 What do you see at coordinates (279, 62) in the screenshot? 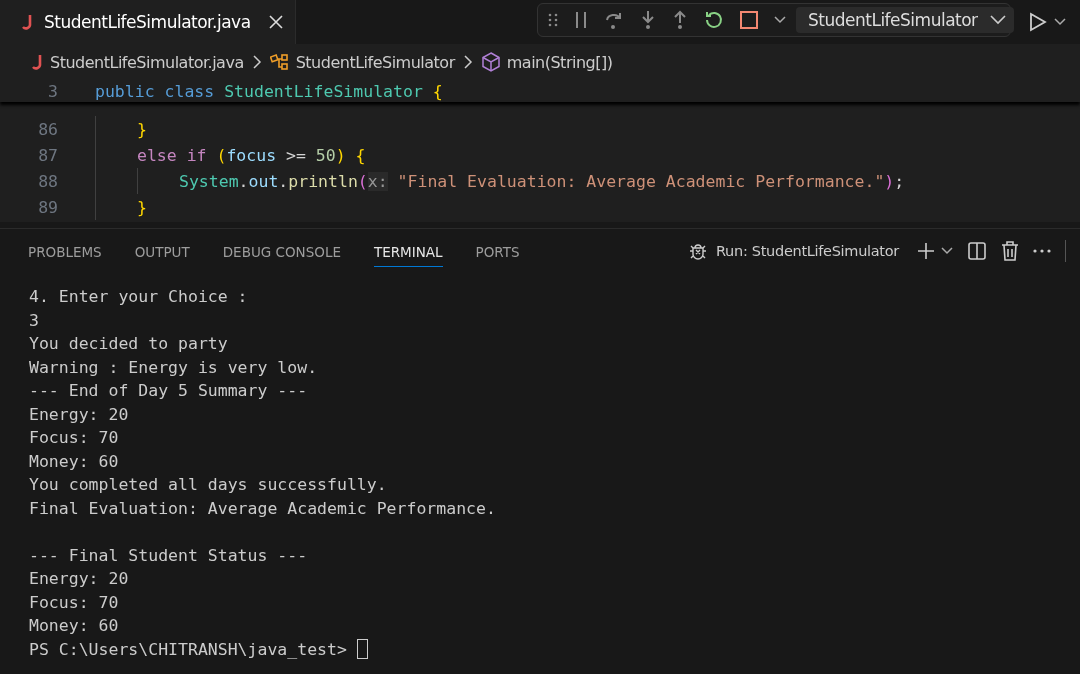
I see `class-icon` at bounding box center [279, 62].